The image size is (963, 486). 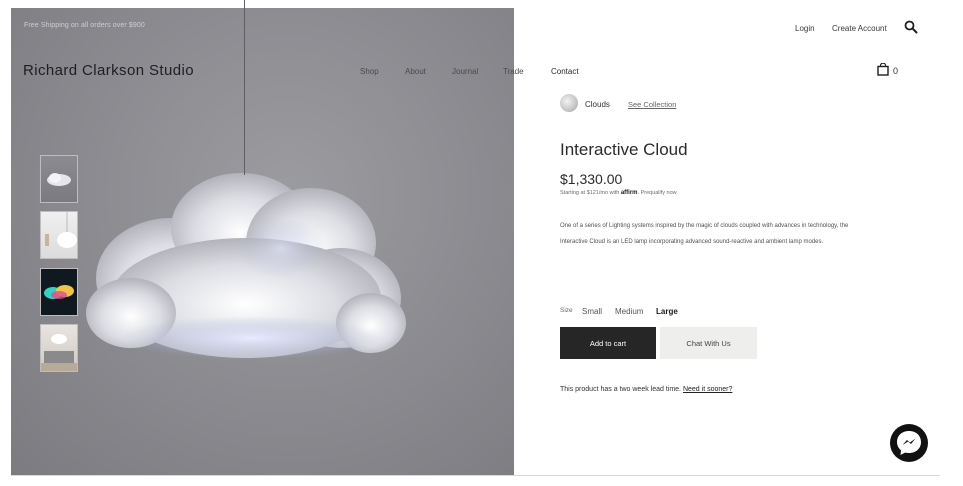 I want to click on collection-thumbnail, so click(x=569, y=103).